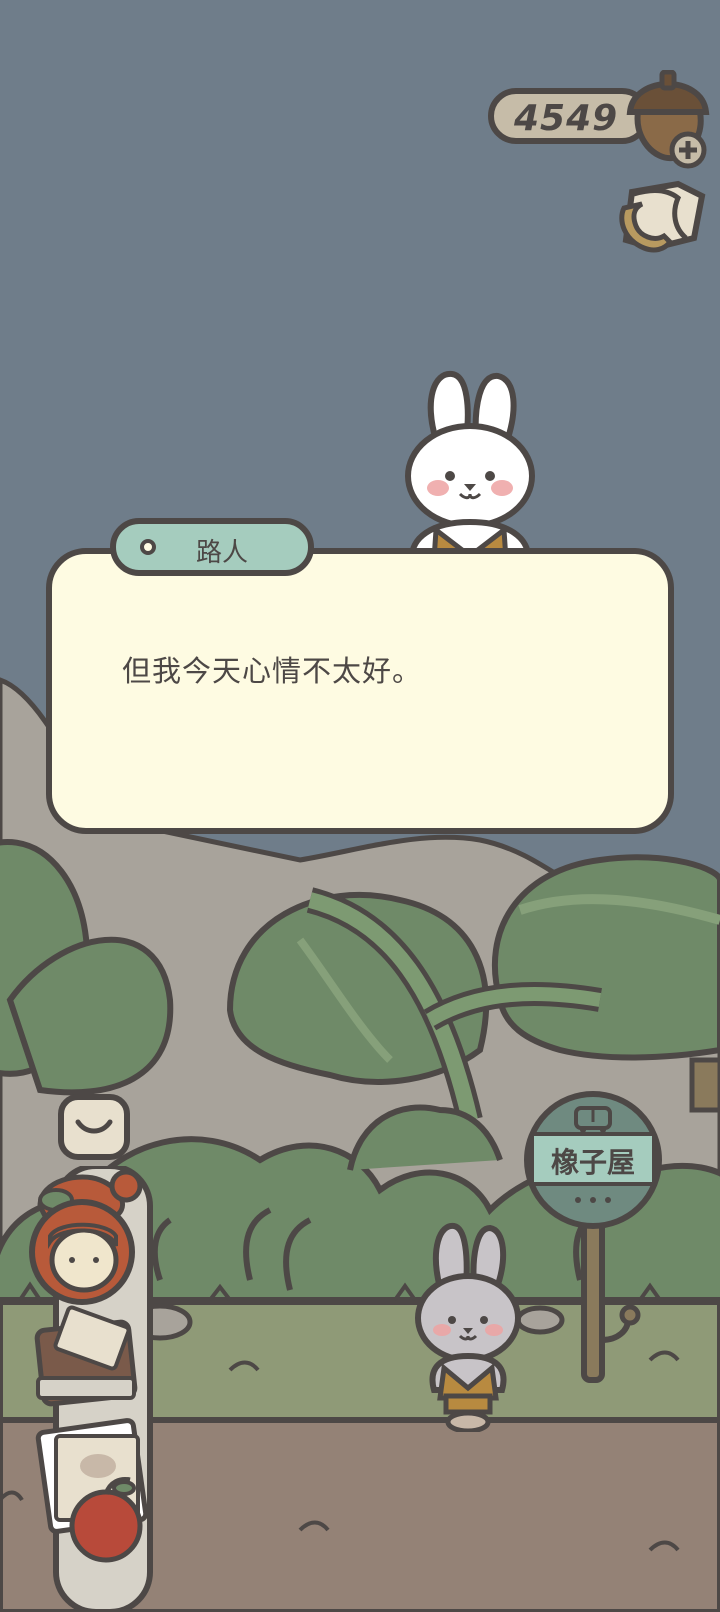  I want to click on bus-stop-sign: 橡子屋, so click(593, 1240).